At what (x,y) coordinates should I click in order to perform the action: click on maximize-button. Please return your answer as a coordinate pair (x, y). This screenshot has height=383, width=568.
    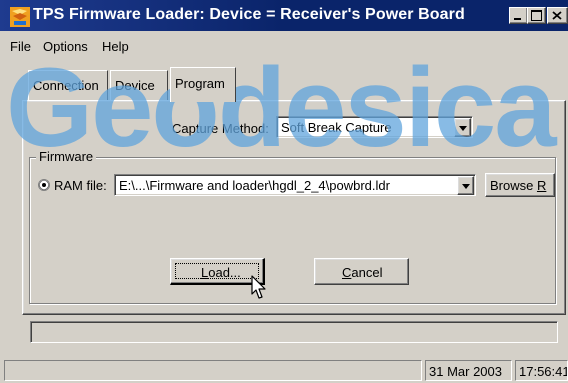
    Looking at the image, I should click on (536, 15).